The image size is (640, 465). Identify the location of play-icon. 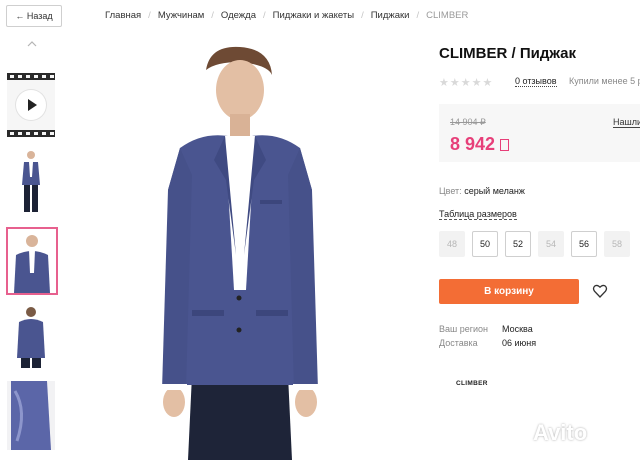
(31, 105).